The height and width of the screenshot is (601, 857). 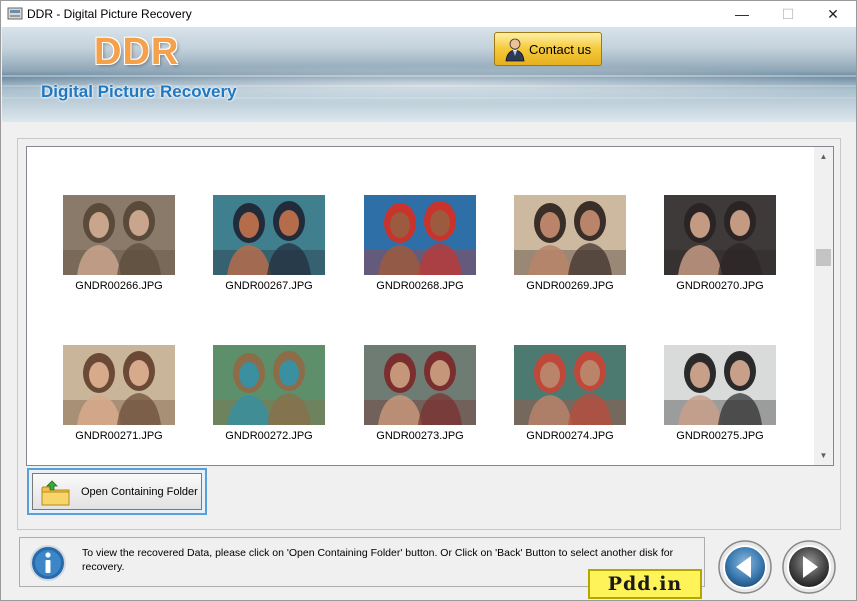 What do you see at coordinates (823, 156) in the screenshot?
I see `scroll-up-icon: ▲` at bounding box center [823, 156].